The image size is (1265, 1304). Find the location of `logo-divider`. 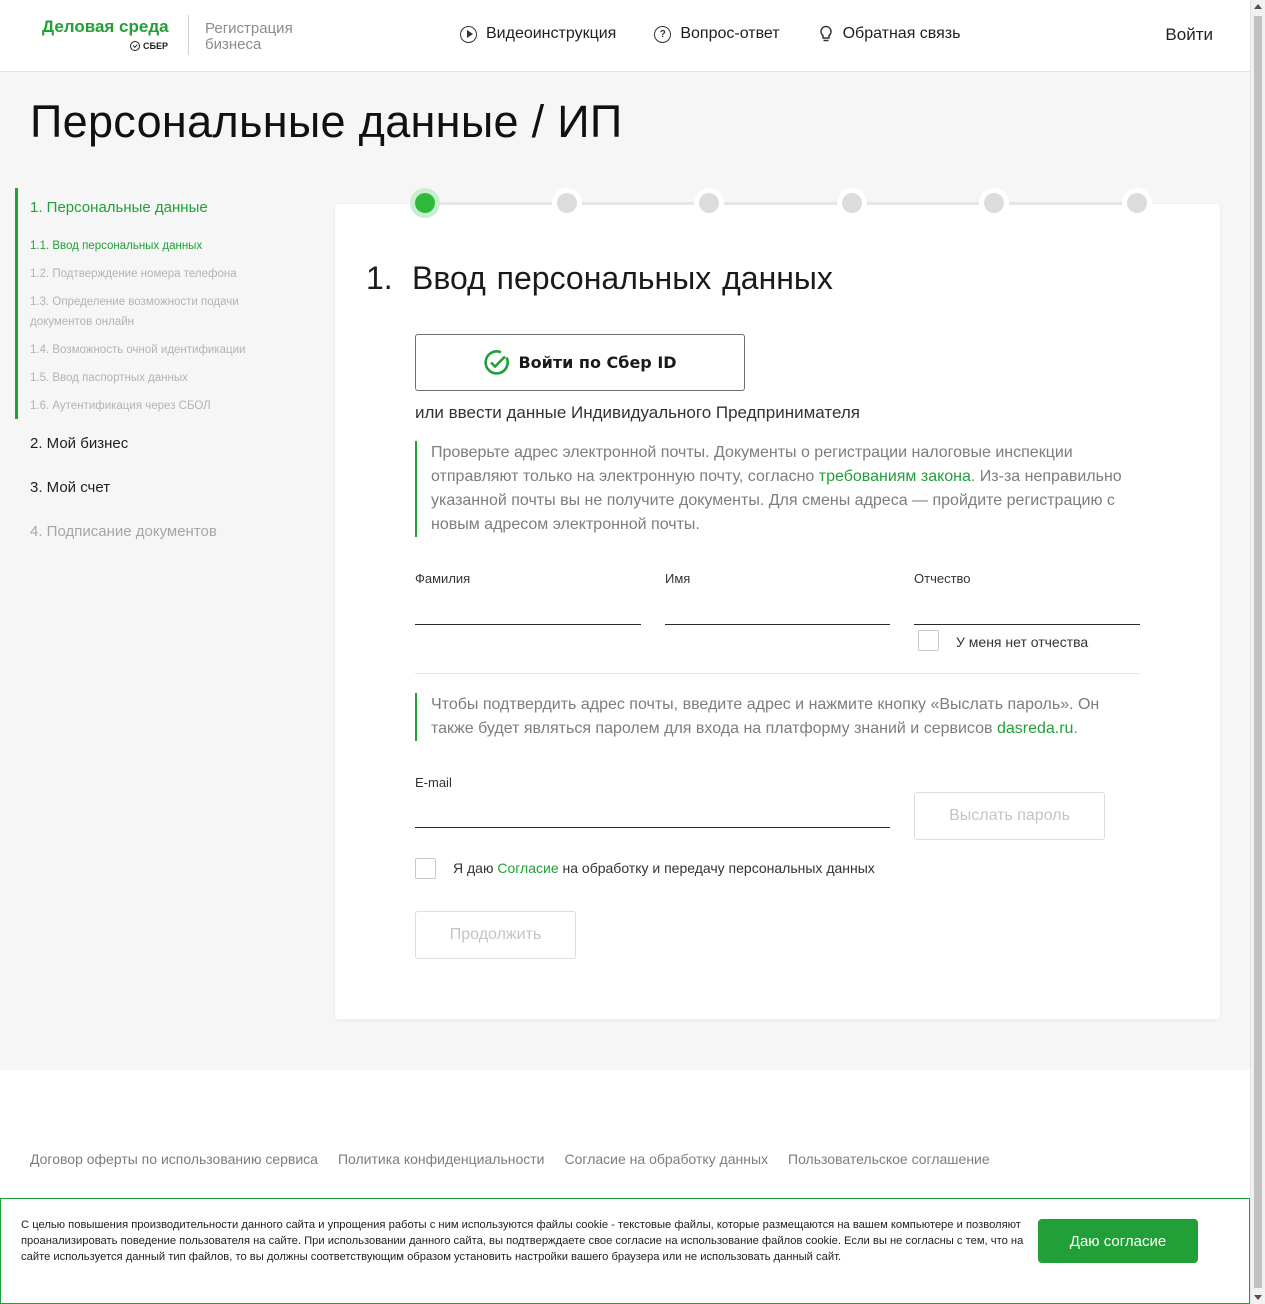

logo-divider is located at coordinates (188, 35).